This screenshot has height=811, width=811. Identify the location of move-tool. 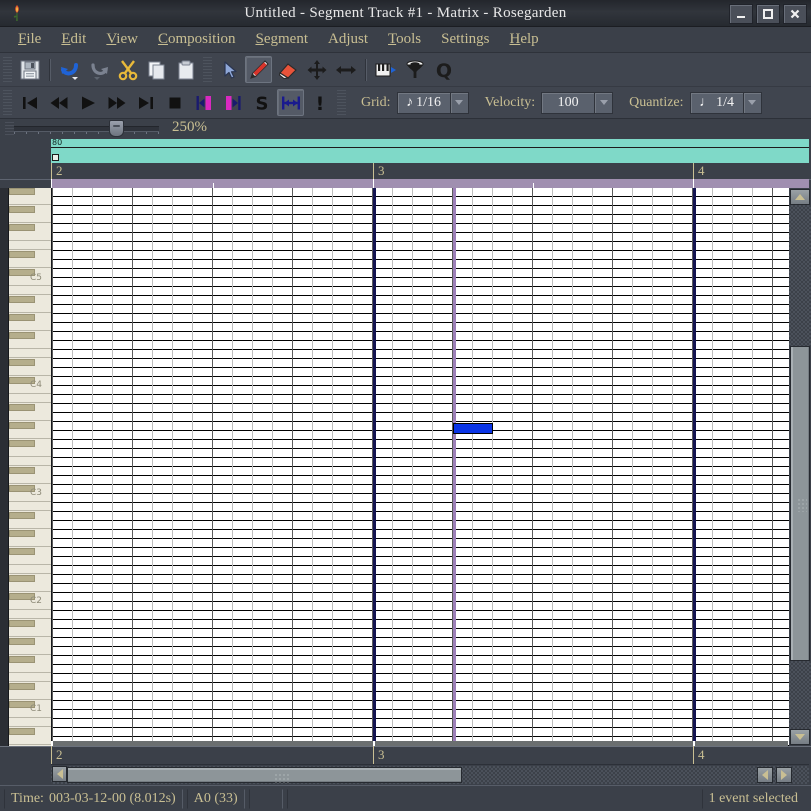
(316, 69).